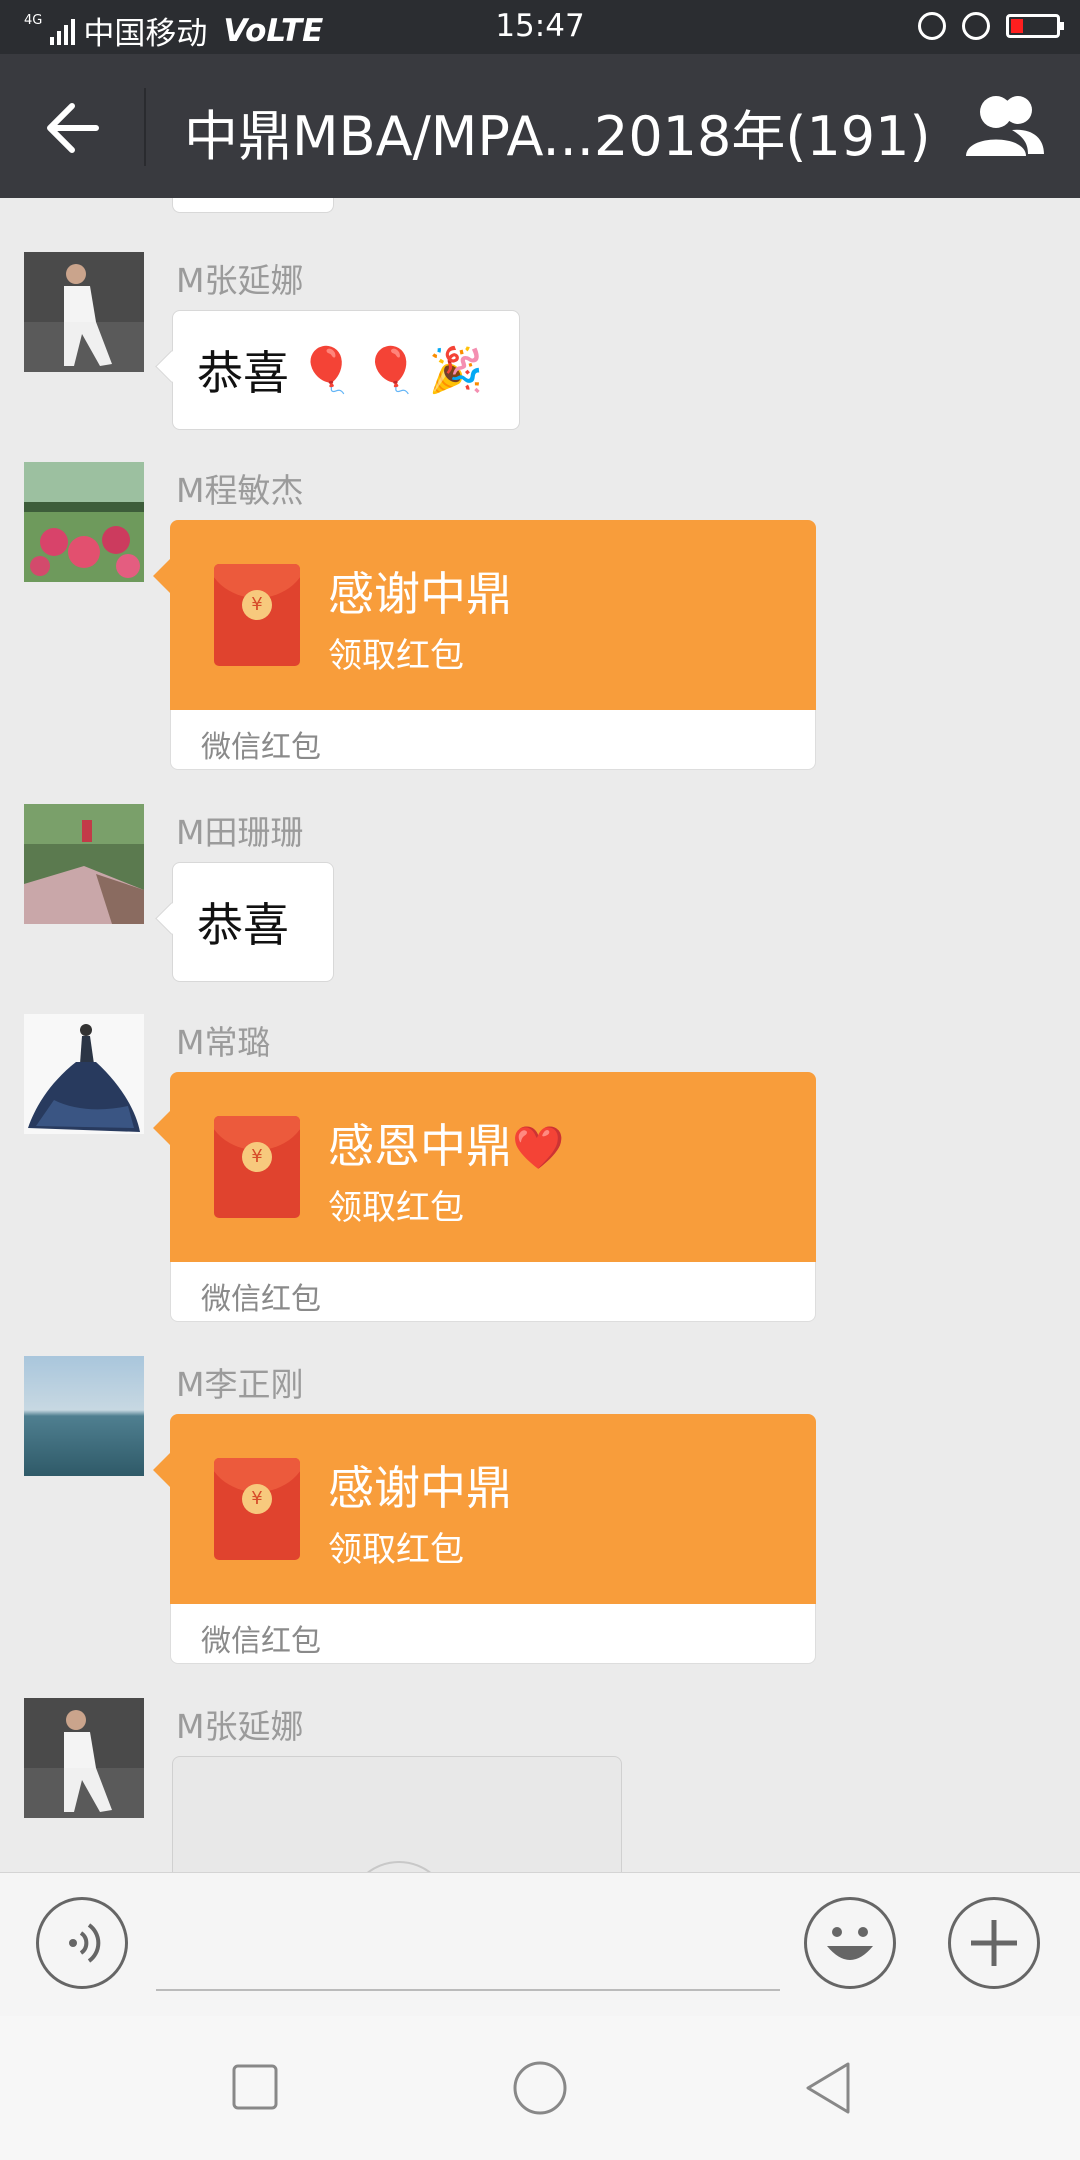 Image resolution: width=1080 pixels, height=2160 pixels. I want to click on more-options-button, so click(994, 1943).